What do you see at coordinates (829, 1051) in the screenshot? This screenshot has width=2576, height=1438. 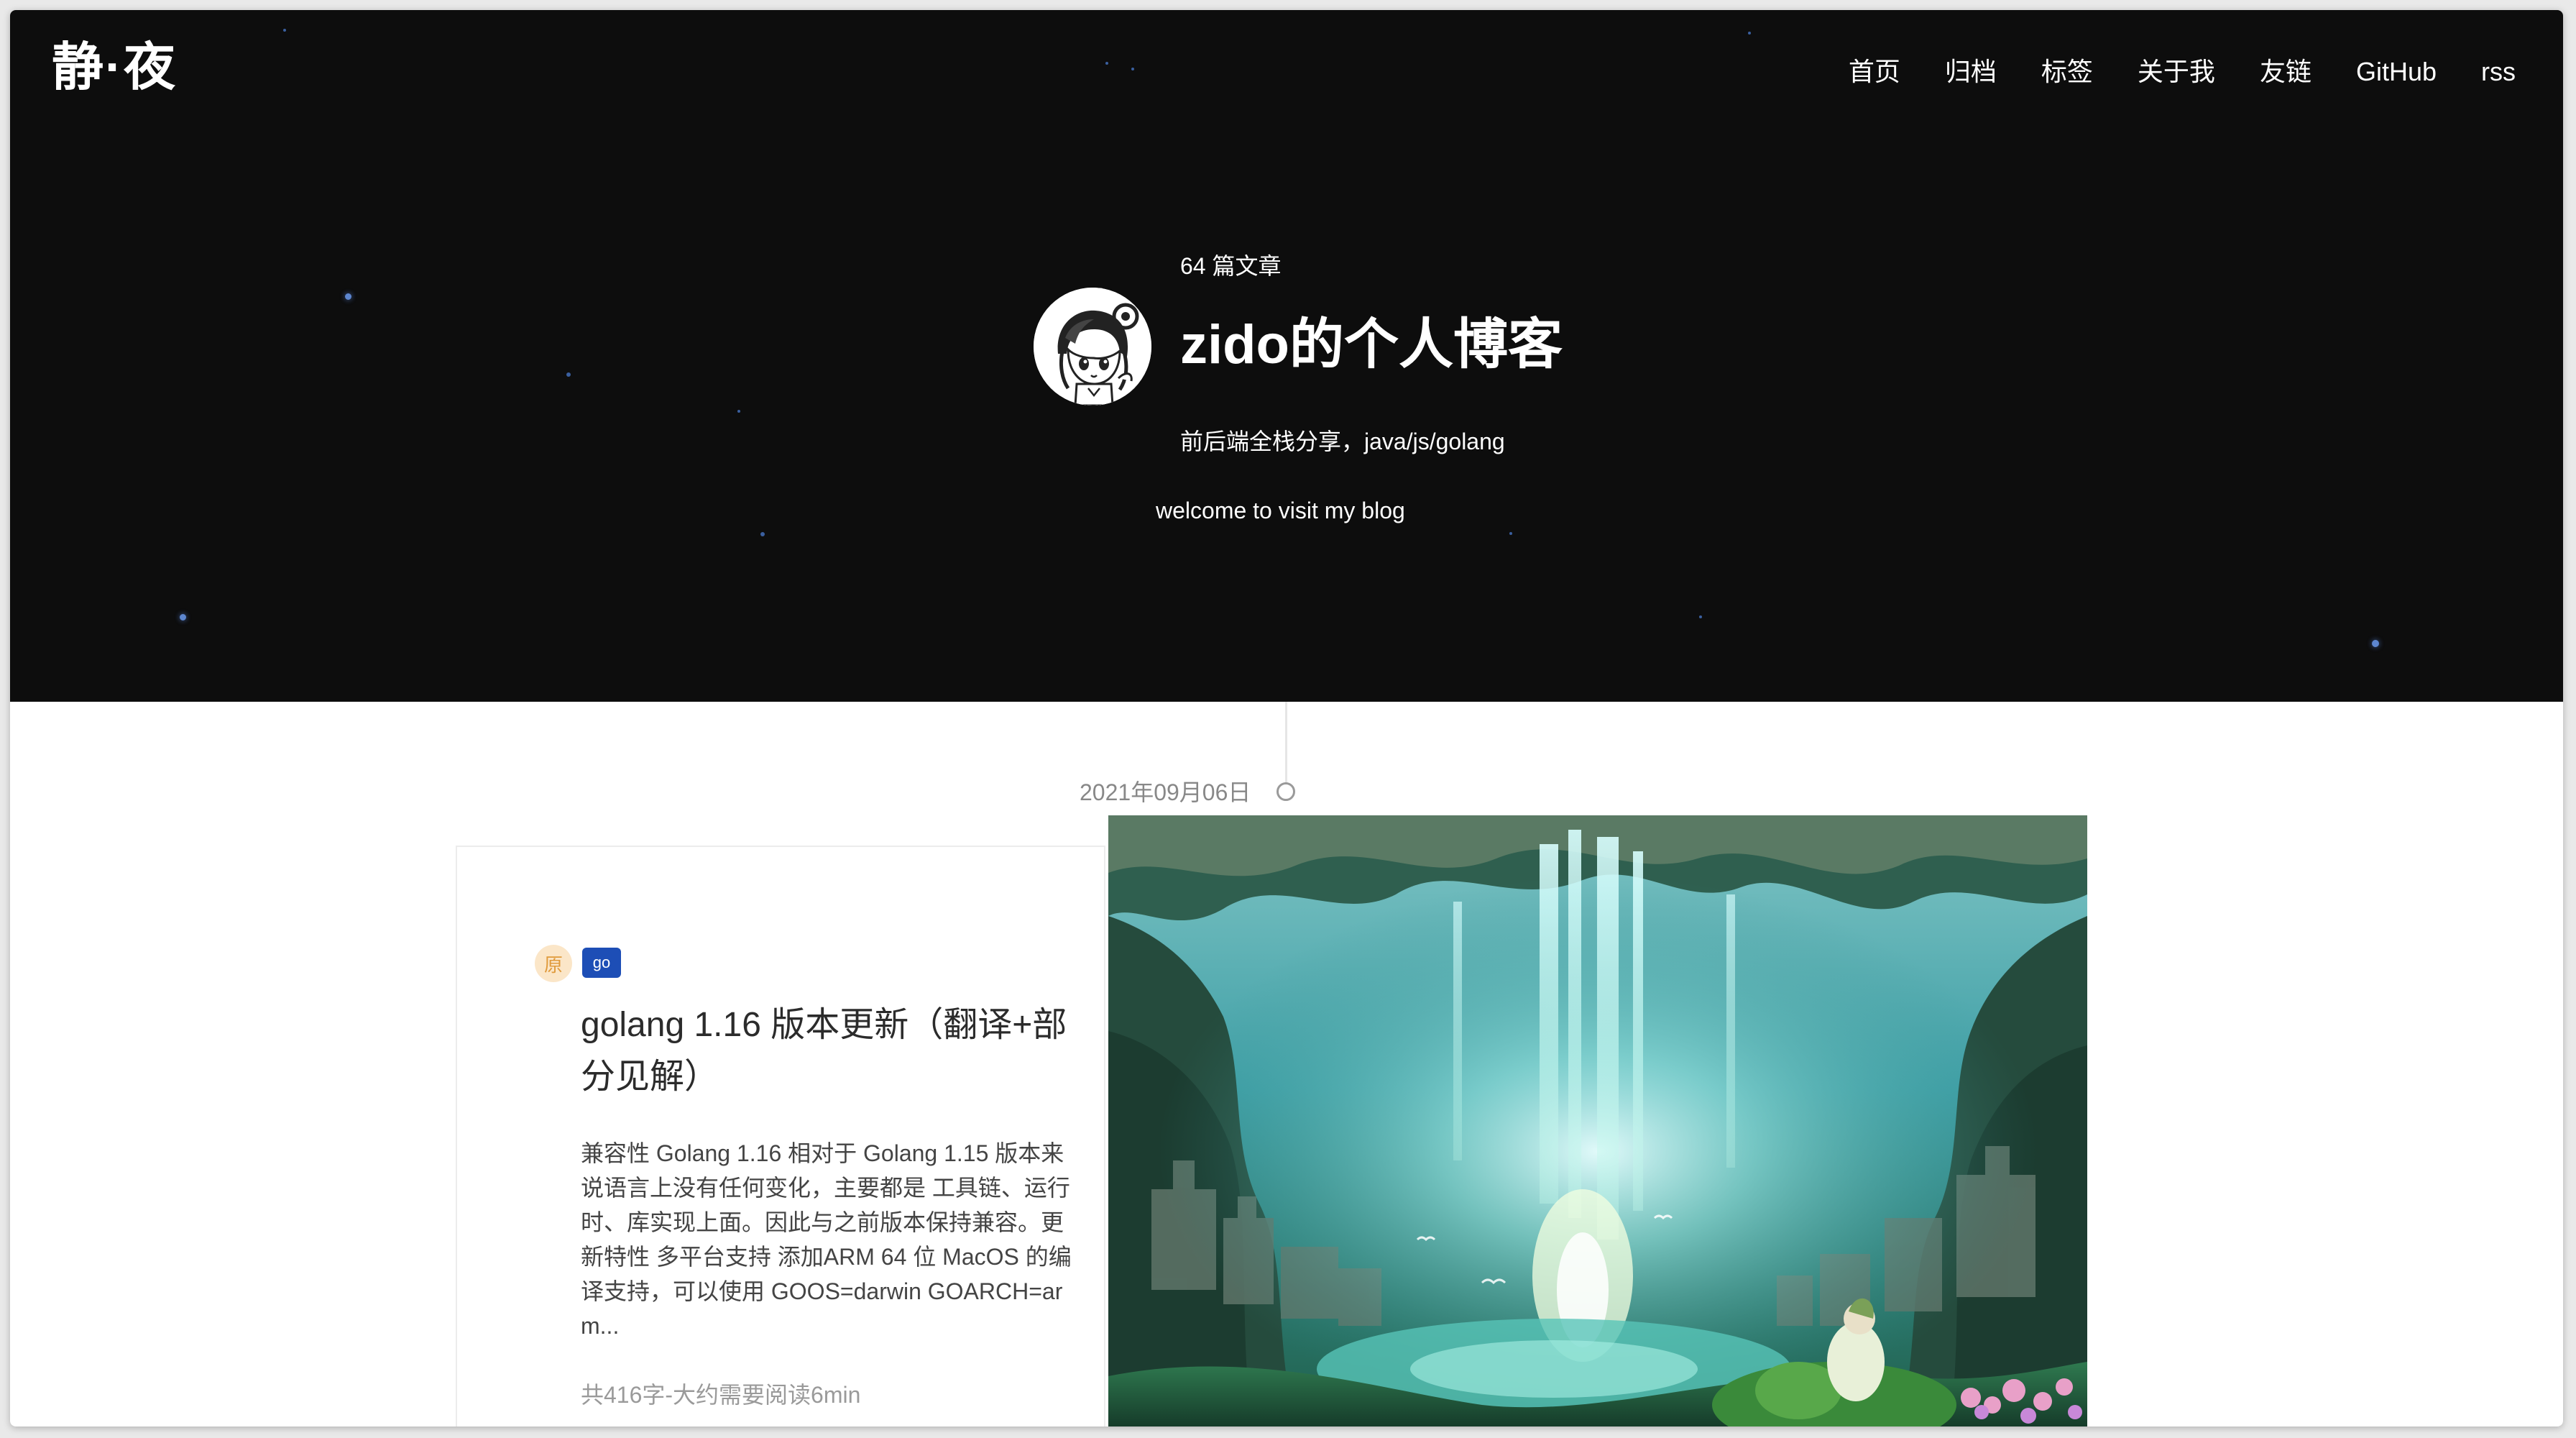 I see `post-title: golang 1.16 版本更新（翻译+部分见解）` at bounding box center [829, 1051].